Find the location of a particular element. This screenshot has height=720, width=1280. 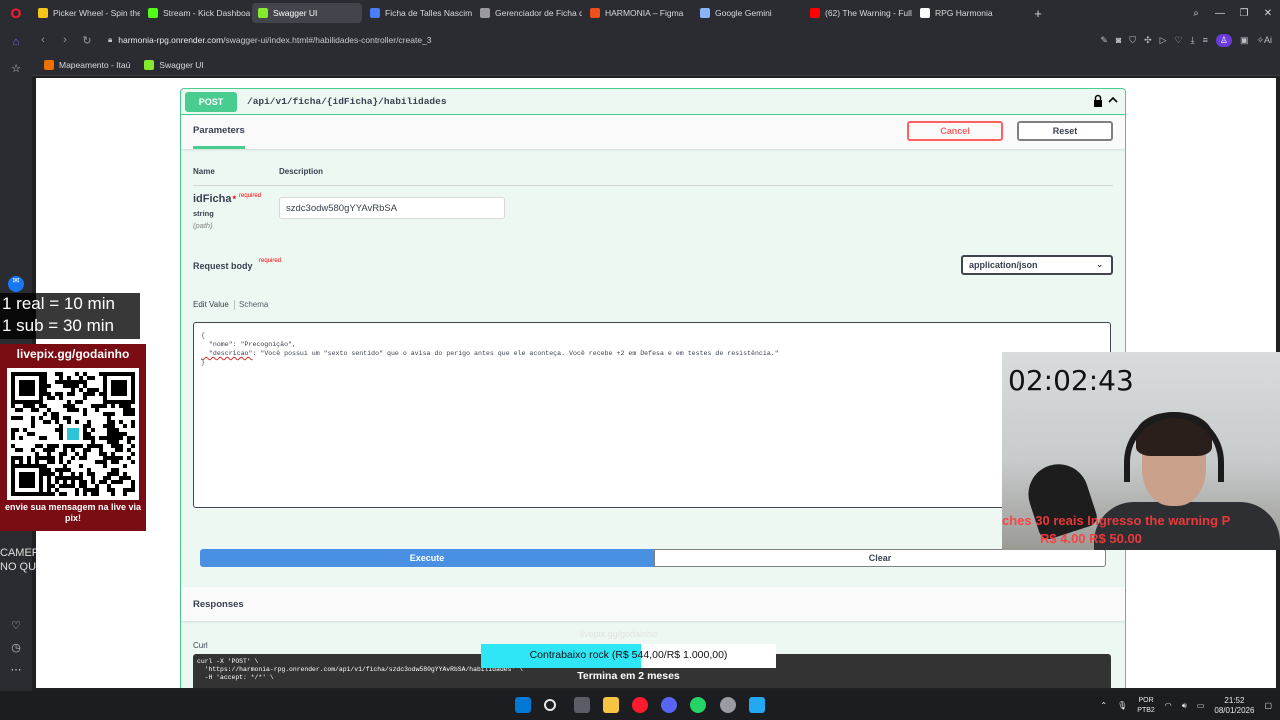

whatsapp-icon is located at coordinates (698, 705).